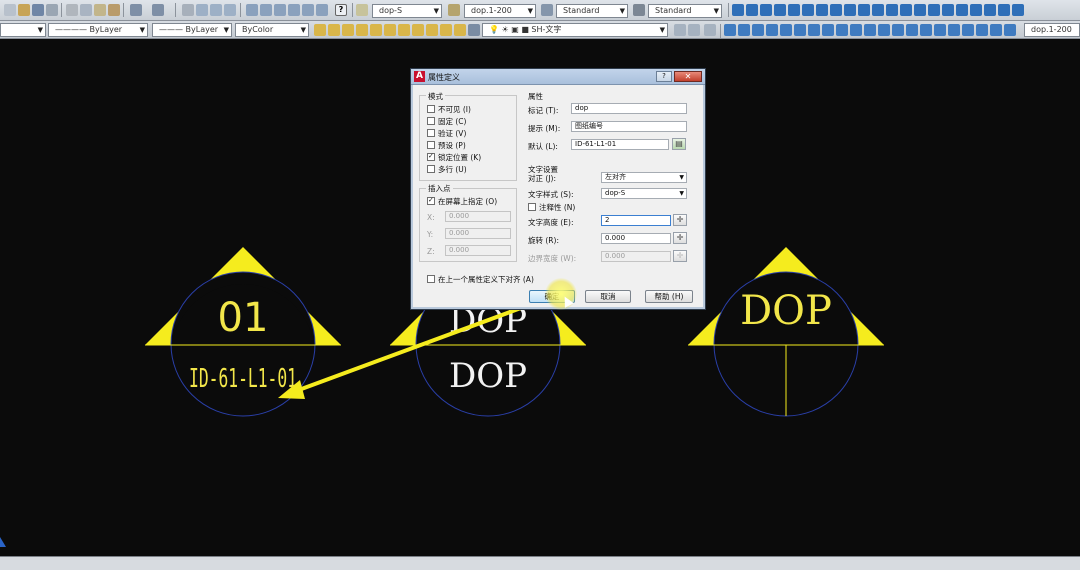 This screenshot has width=1080, height=570. I want to click on invisible-checkbox, so click(431, 109).